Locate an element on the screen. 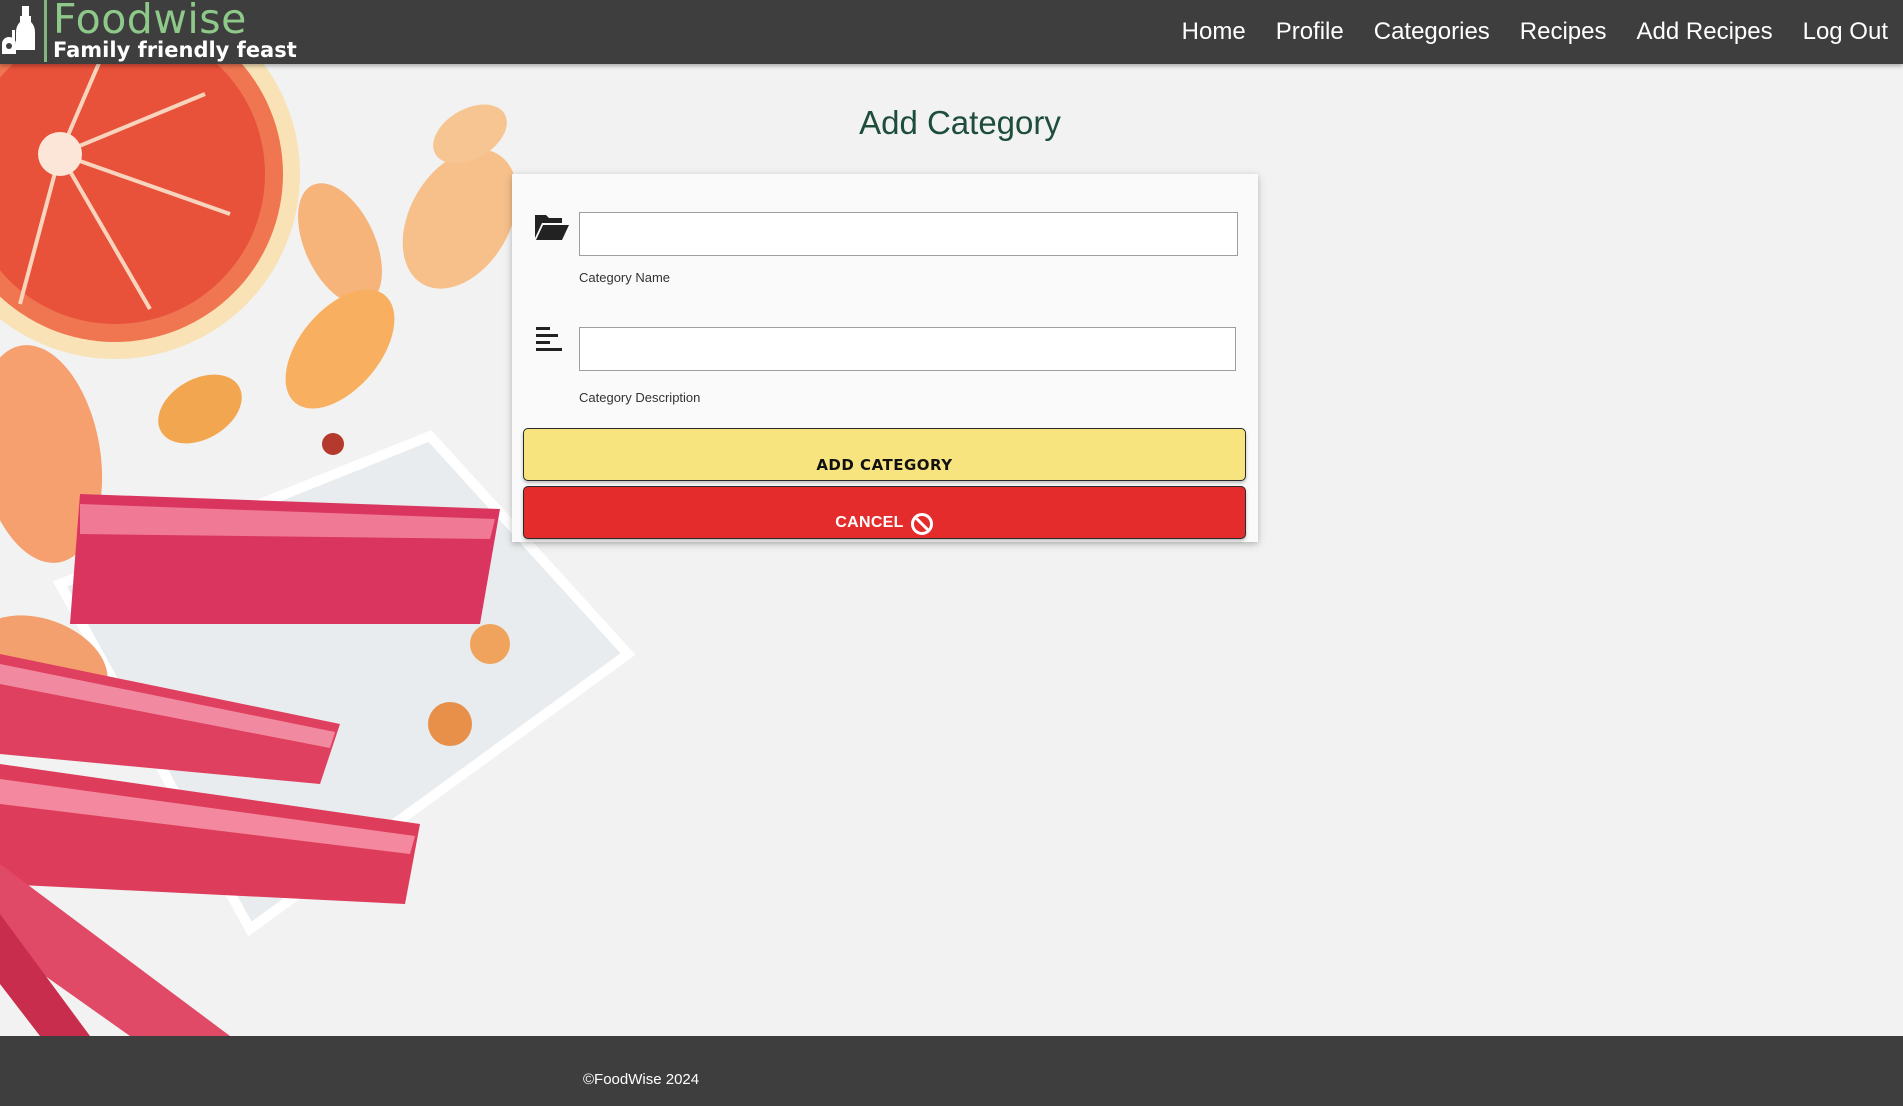 Image resolution: width=1903 pixels, height=1106 pixels. nav-categories: Categories is located at coordinates (1432, 32).